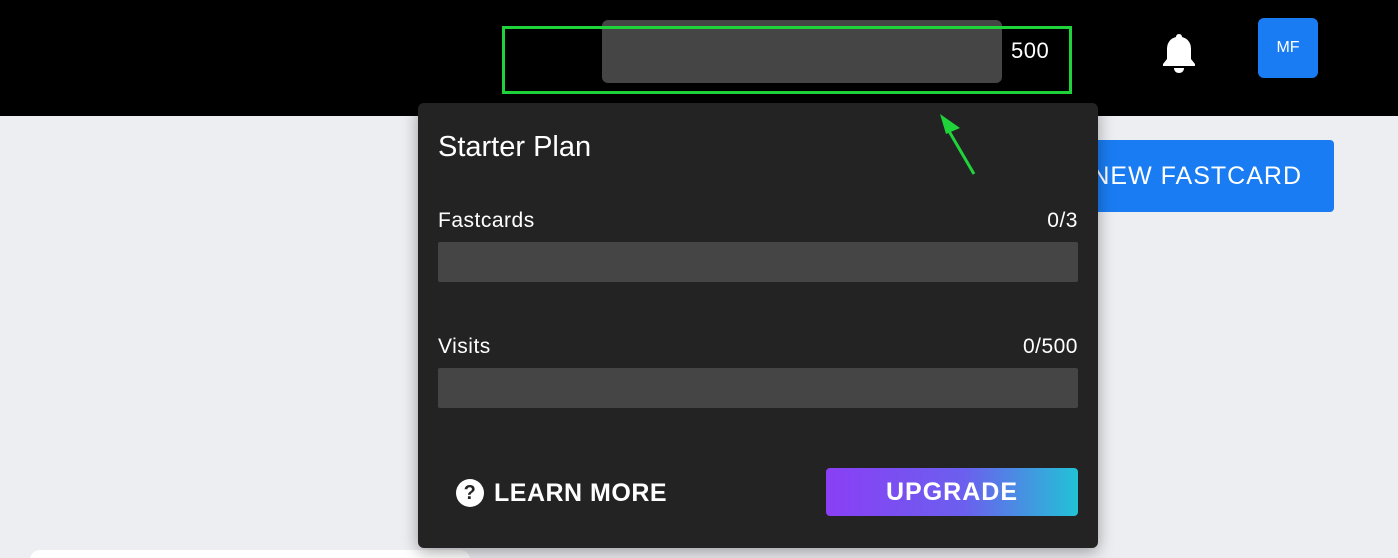  I want to click on new-fastcard-button: NEW FASTCARD, so click(1197, 176).